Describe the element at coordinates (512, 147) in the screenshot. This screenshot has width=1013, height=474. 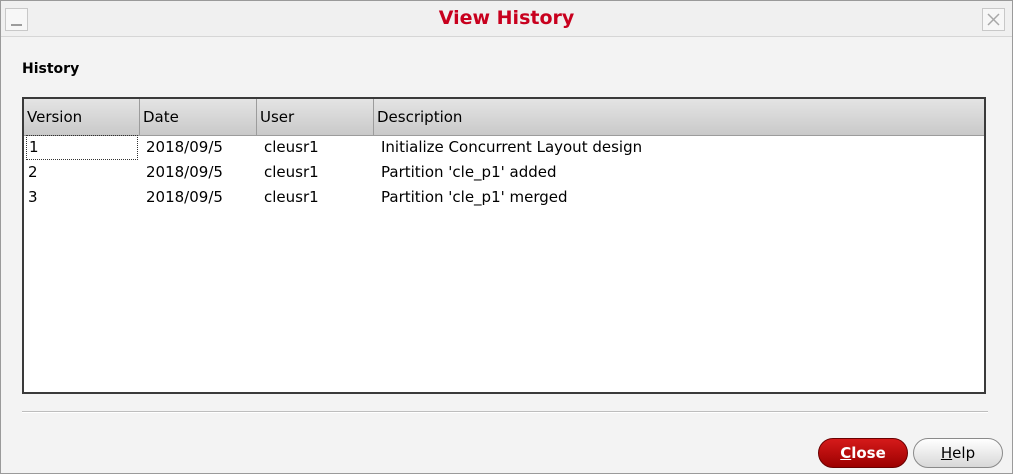
I see `description-cell: Initialize Concurrent Layout design` at that location.